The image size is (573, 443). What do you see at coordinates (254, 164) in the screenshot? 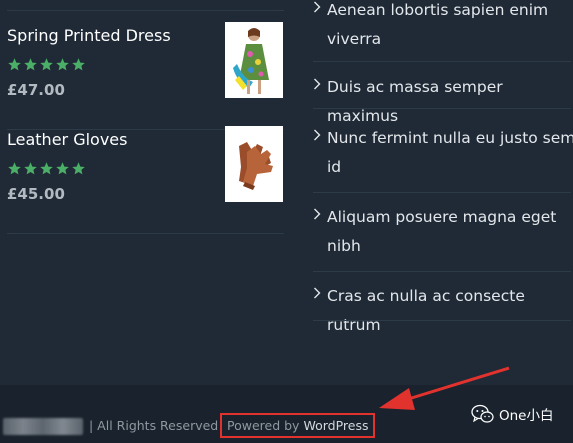
I see `product-image-gloves` at bounding box center [254, 164].